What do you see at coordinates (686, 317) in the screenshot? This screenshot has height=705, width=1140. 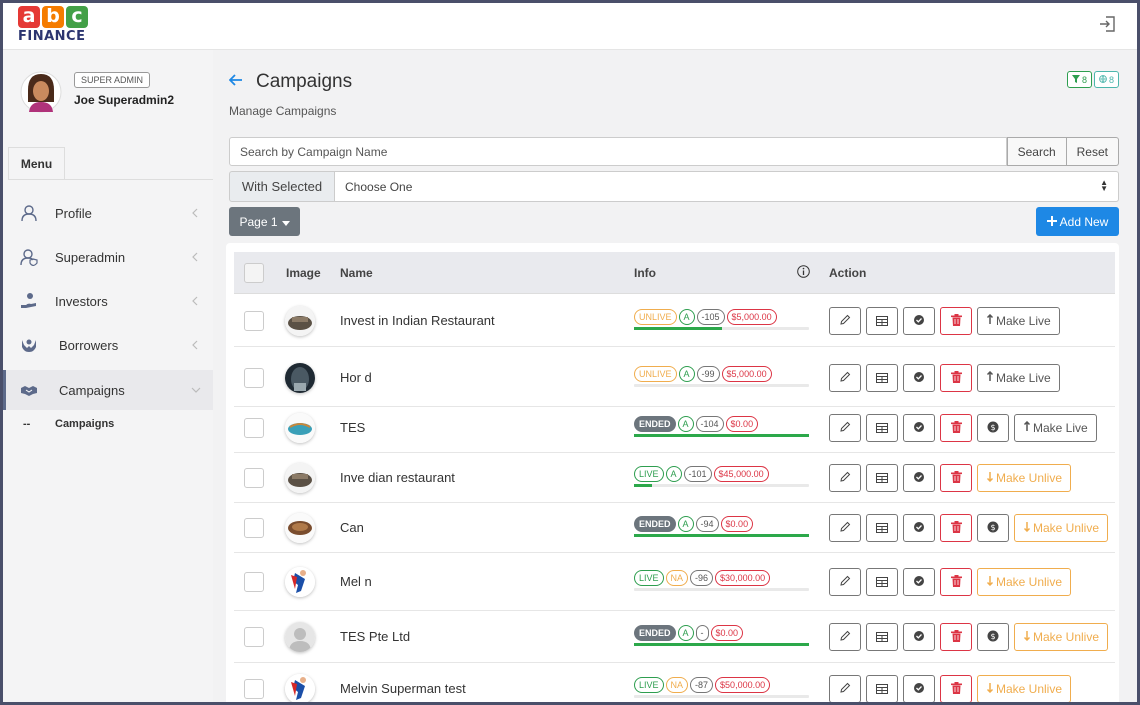 I see `rating-badge: A` at bounding box center [686, 317].